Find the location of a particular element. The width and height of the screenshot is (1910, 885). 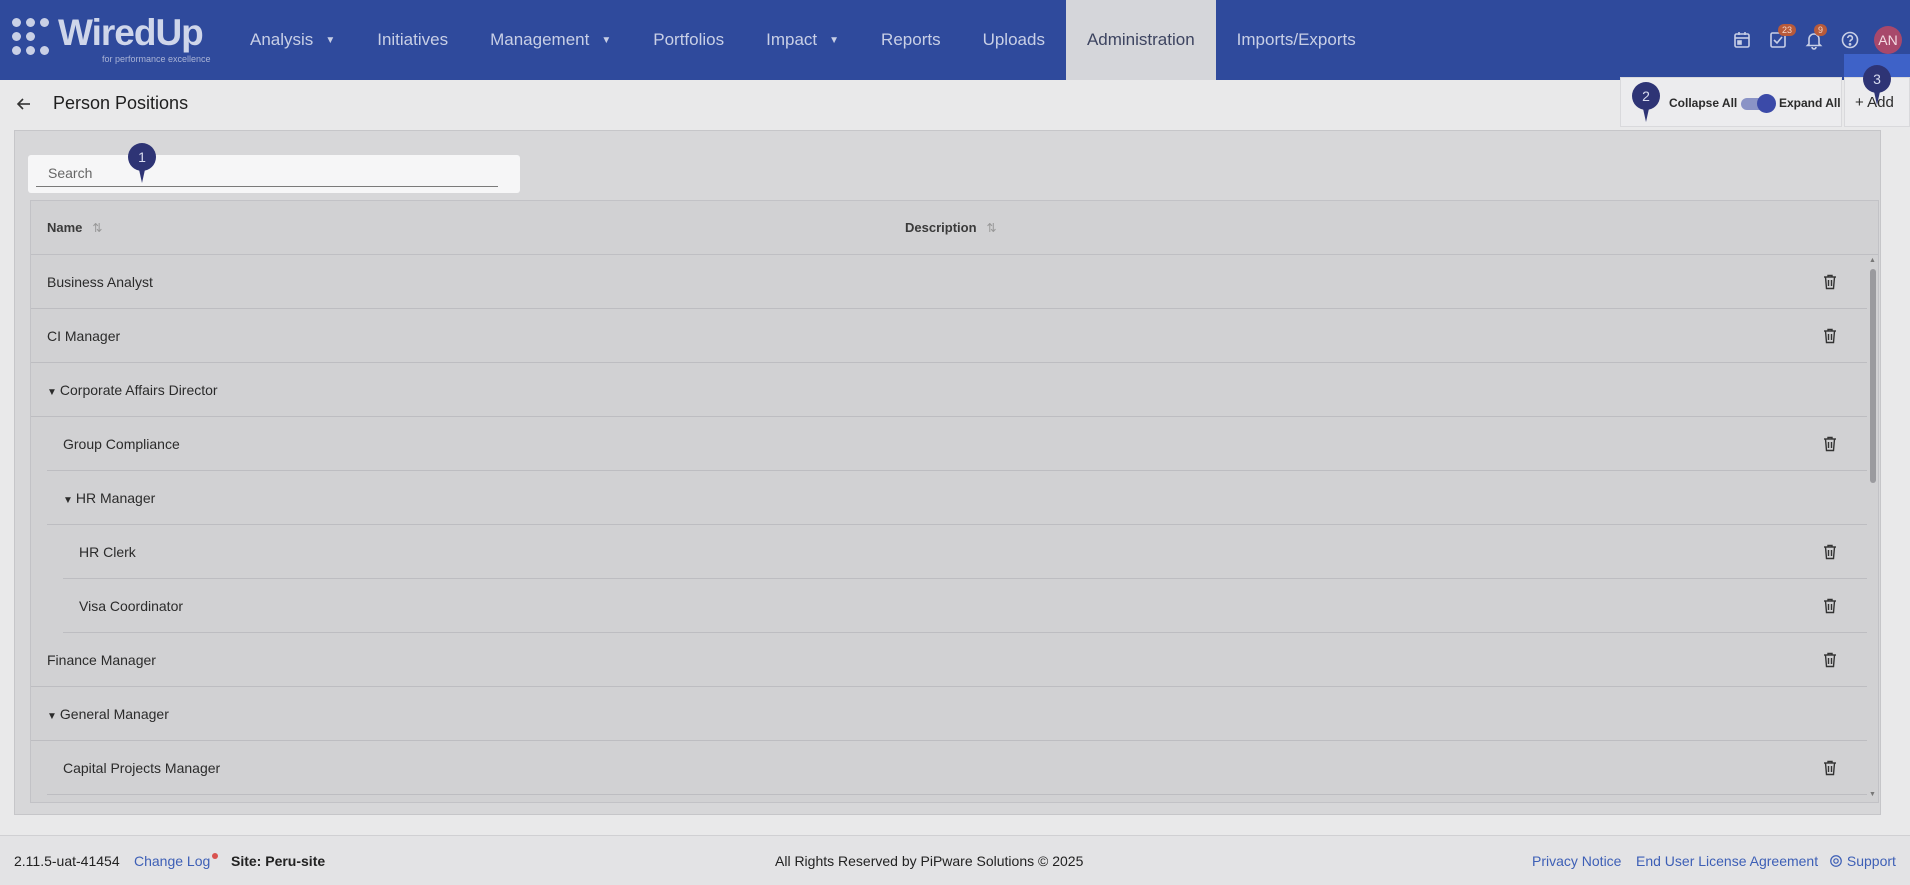

help-icon is located at coordinates (1850, 40).